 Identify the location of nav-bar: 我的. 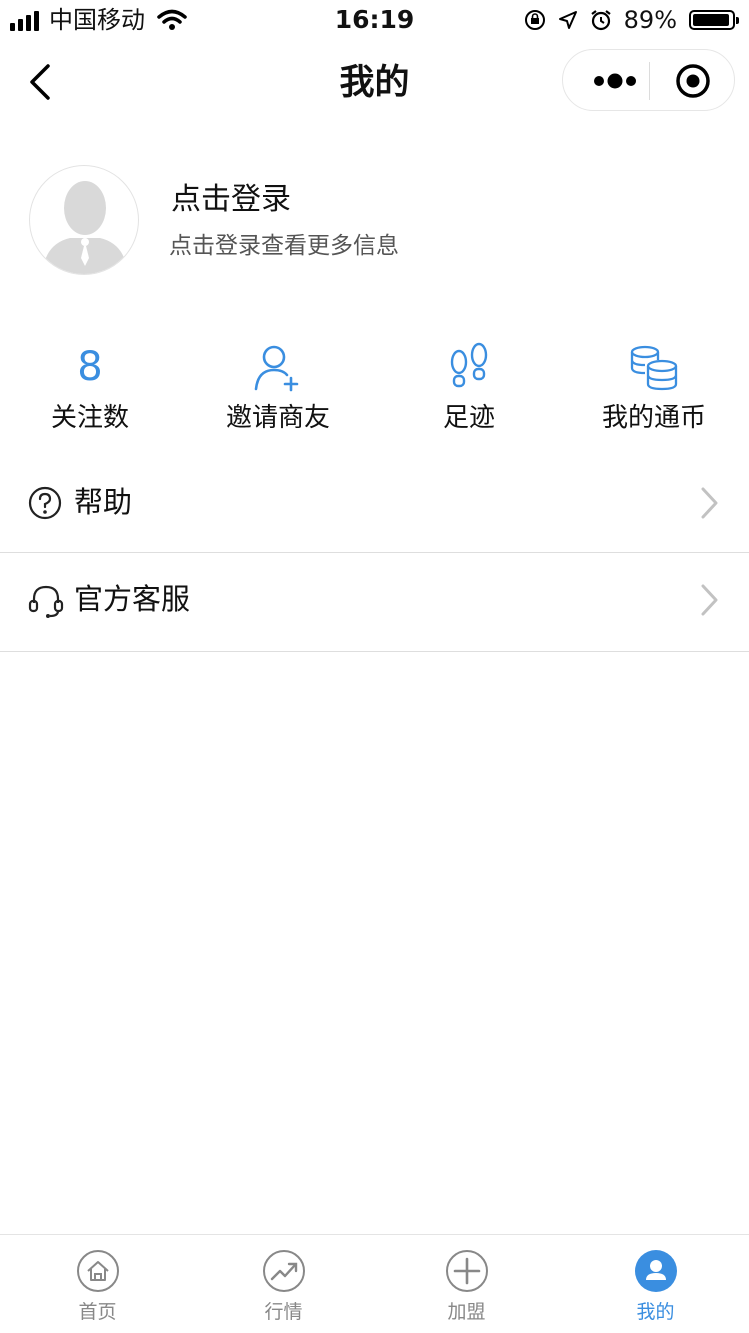
(374, 83).